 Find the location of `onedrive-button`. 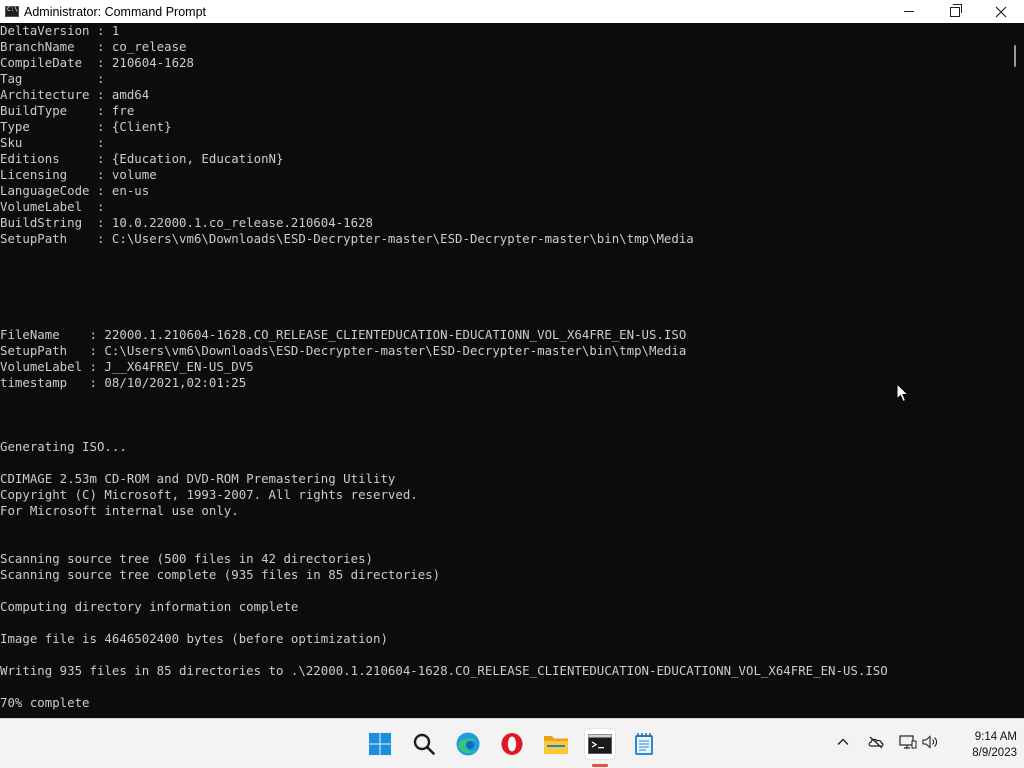

onedrive-button is located at coordinates (876, 743).